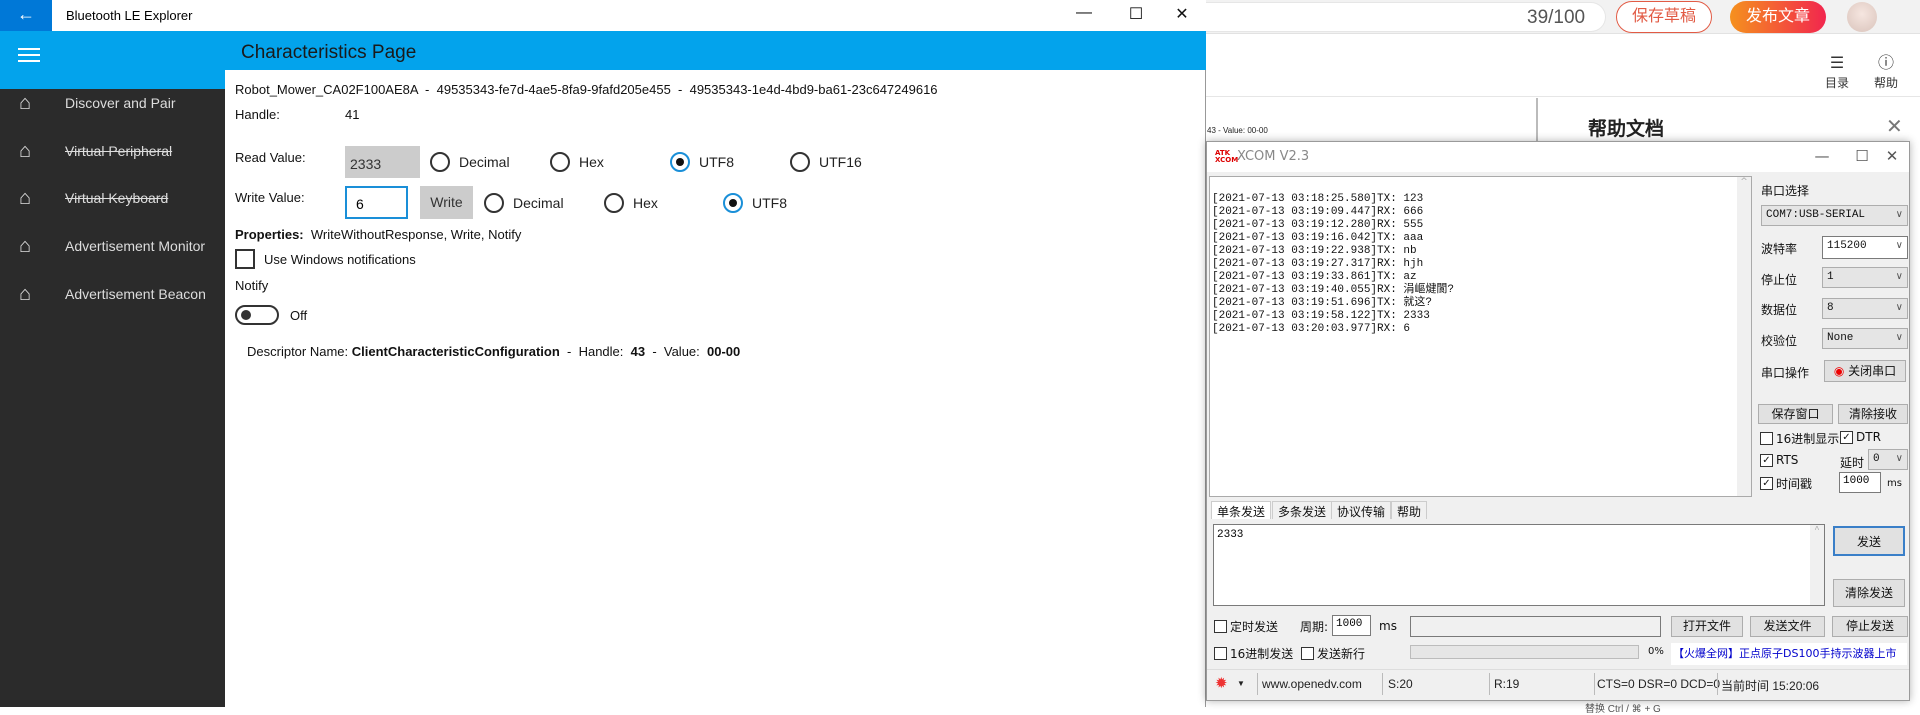 This screenshot has height=715, width=1920. Describe the element at coordinates (112, 246) in the screenshot. I see `sidebar-item-advertisement-monitor: ⌂ Advertisement Monitor` at that location.